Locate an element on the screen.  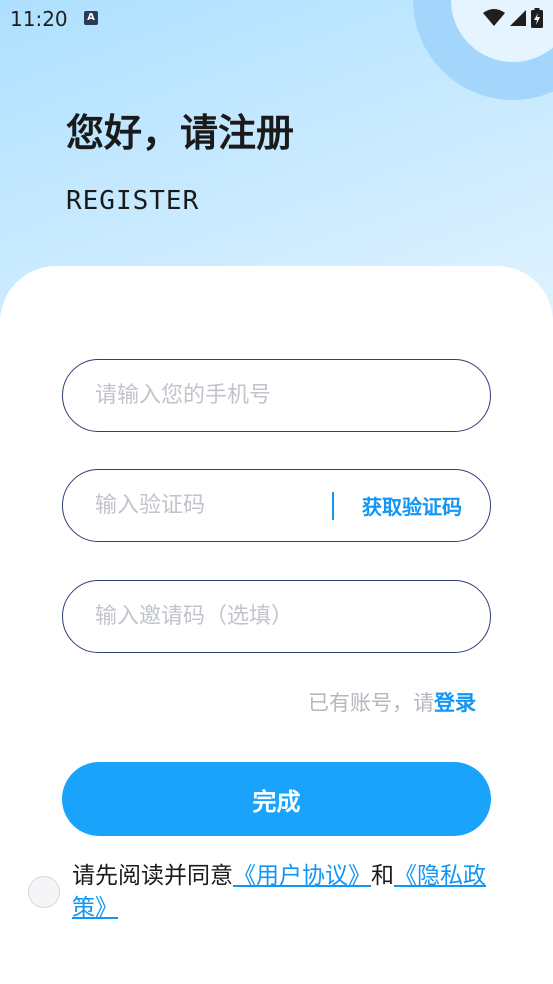
status-time: 11:20 is located at coordinates (39, 19).